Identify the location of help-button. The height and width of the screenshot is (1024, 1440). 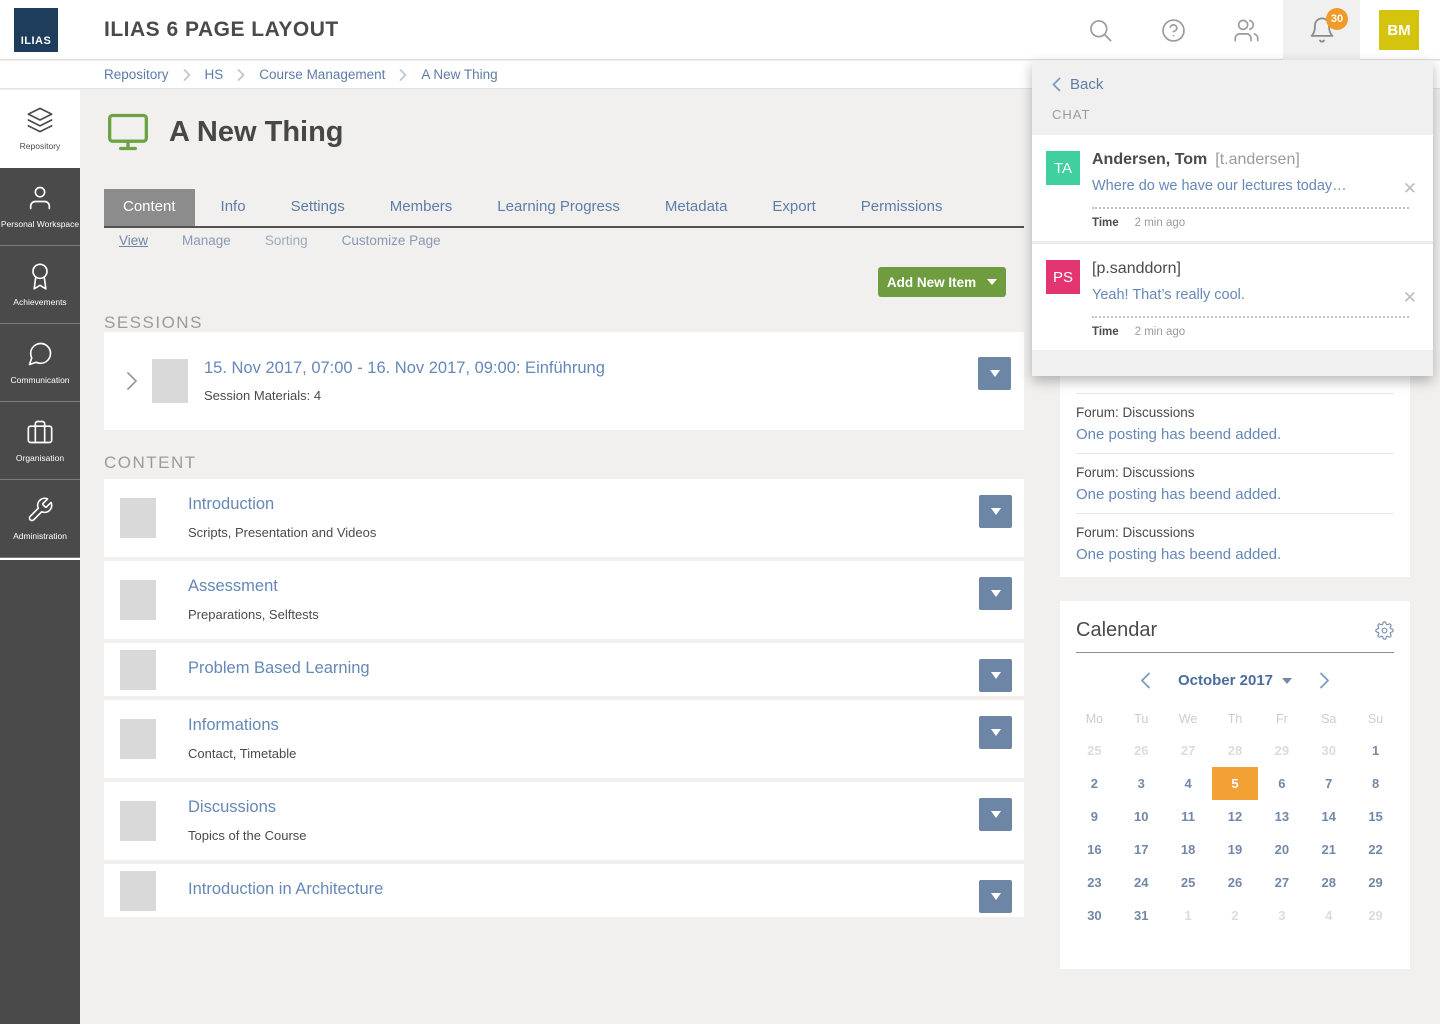
(1173, 30).